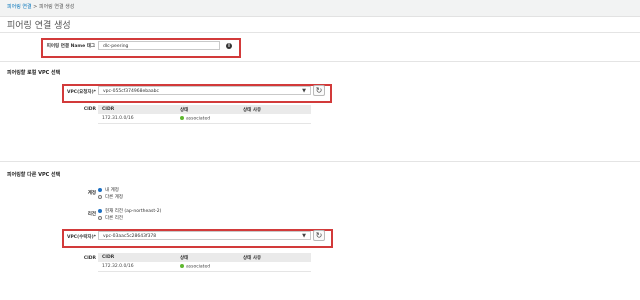 This screenshot has height=300, width=640. What do you see at coordinates (89, 258) in the screenshot?
I see `accepter-cidr-label: CIDR` at bounding box center [89, 258].